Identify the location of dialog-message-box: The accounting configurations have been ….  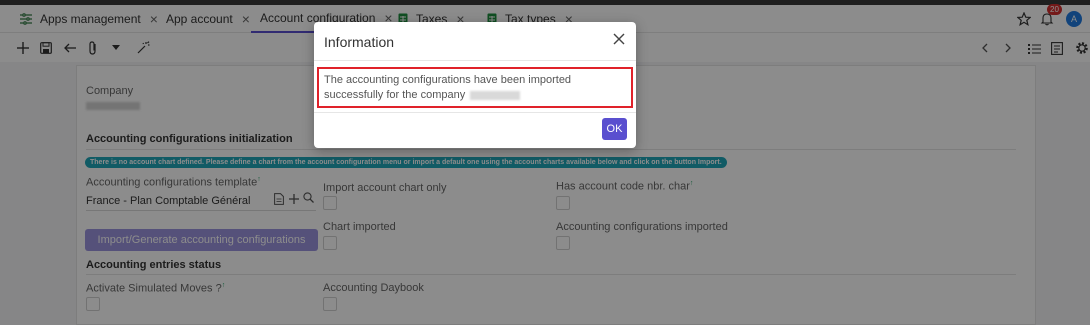
(475, 87).